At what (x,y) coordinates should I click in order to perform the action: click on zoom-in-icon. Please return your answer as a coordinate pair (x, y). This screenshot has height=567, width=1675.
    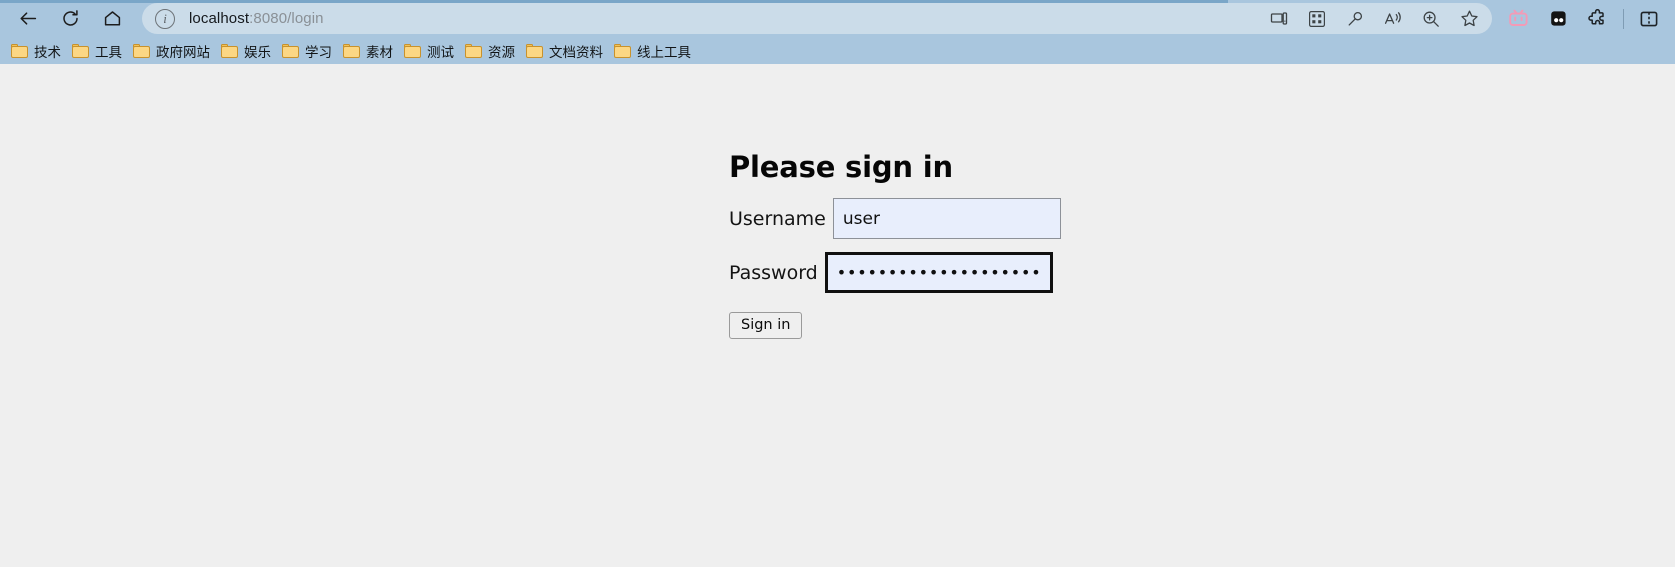
    Looking at the image, I should click on (1431, 18).